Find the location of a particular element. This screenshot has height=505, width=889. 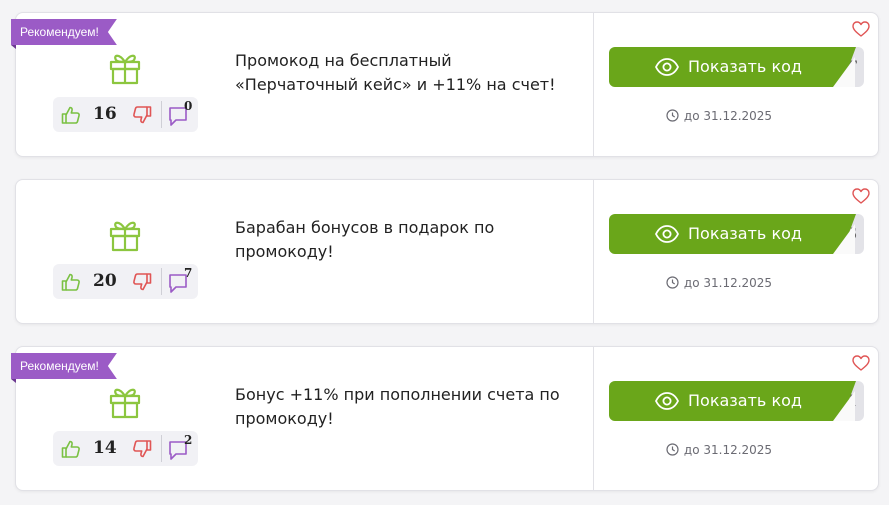

vote-panel: 14 2 is located at coordinates (125, 448).